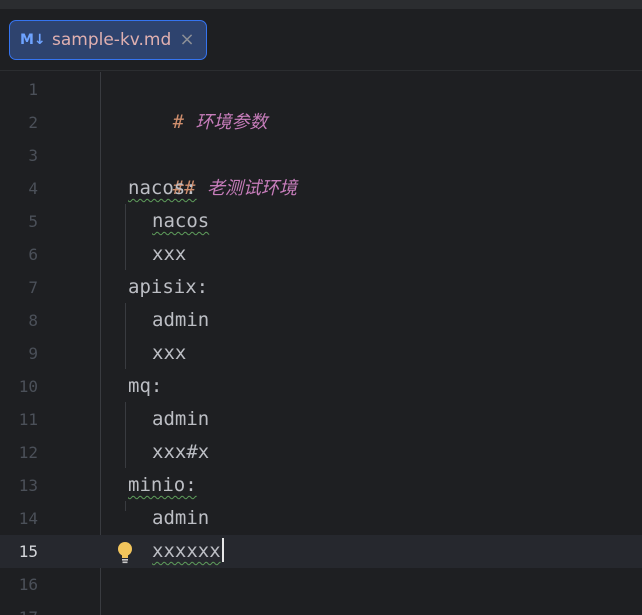 The height and width of the screenshot is (615, 642). Describe the element at coordinates (321, 287) in the screenshot. I see `code-line: 7 apisix:` at that location.